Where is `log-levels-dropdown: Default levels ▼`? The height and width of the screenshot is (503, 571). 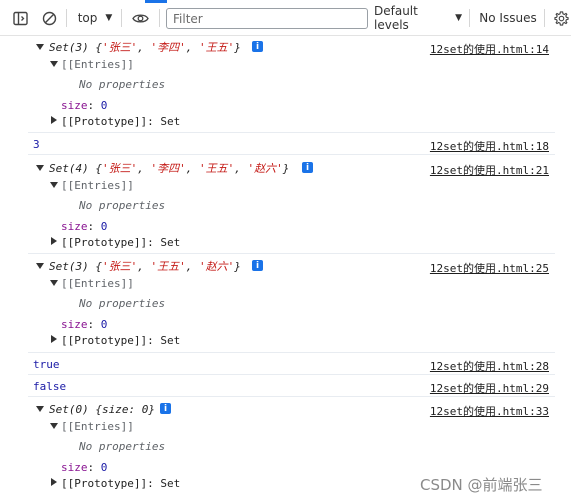
log-levels-dropdown: Default levels ▼ is located at coordinates (418, 18).